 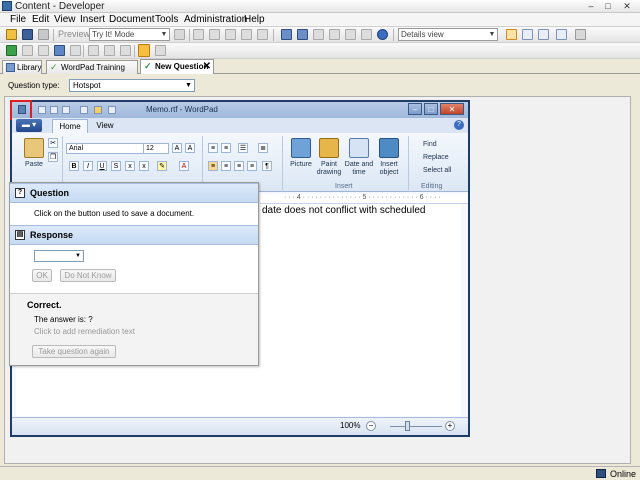 What do you see at coordinates (105, 148) in the screenshot?
I see `font-name-field: Arial` at bounding box center [105, 148].